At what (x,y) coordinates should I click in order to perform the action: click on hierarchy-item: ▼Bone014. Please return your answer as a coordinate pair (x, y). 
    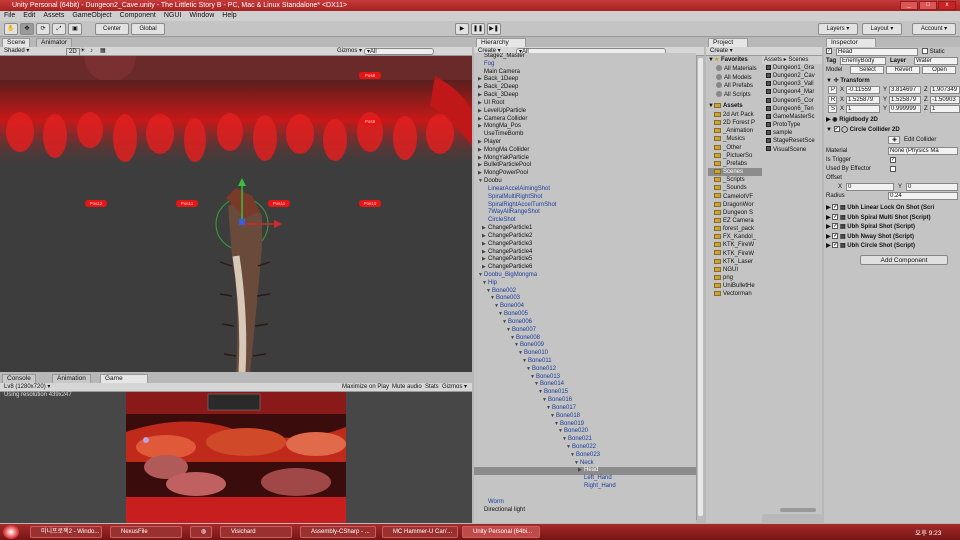
    Looking at the image, I should click on (585, 385).